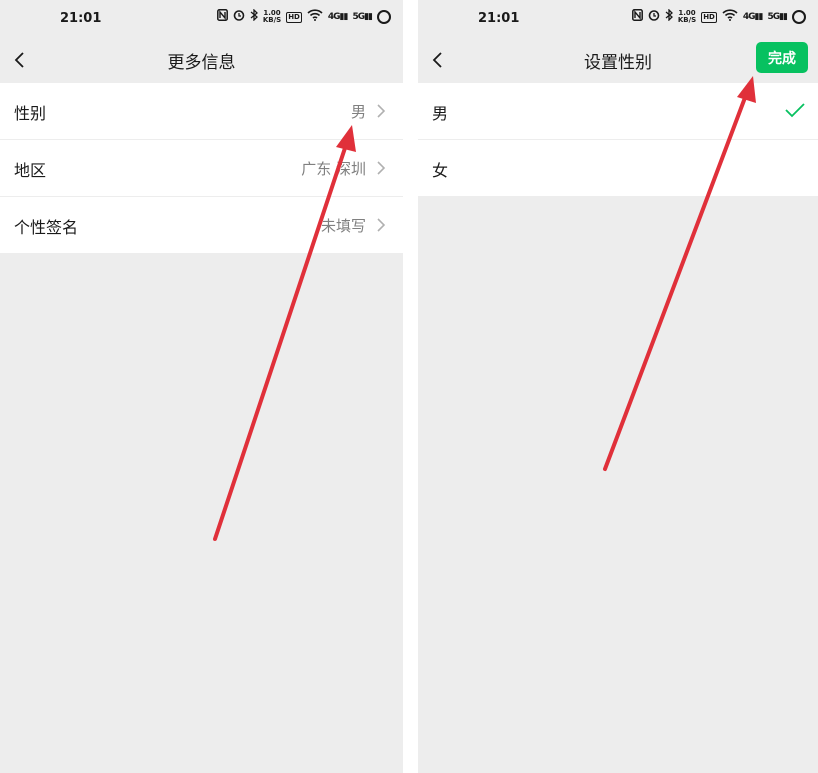 The width and height of the screenshot is (818, 773). I want to click on row-label: 地区, so click(30, 170).